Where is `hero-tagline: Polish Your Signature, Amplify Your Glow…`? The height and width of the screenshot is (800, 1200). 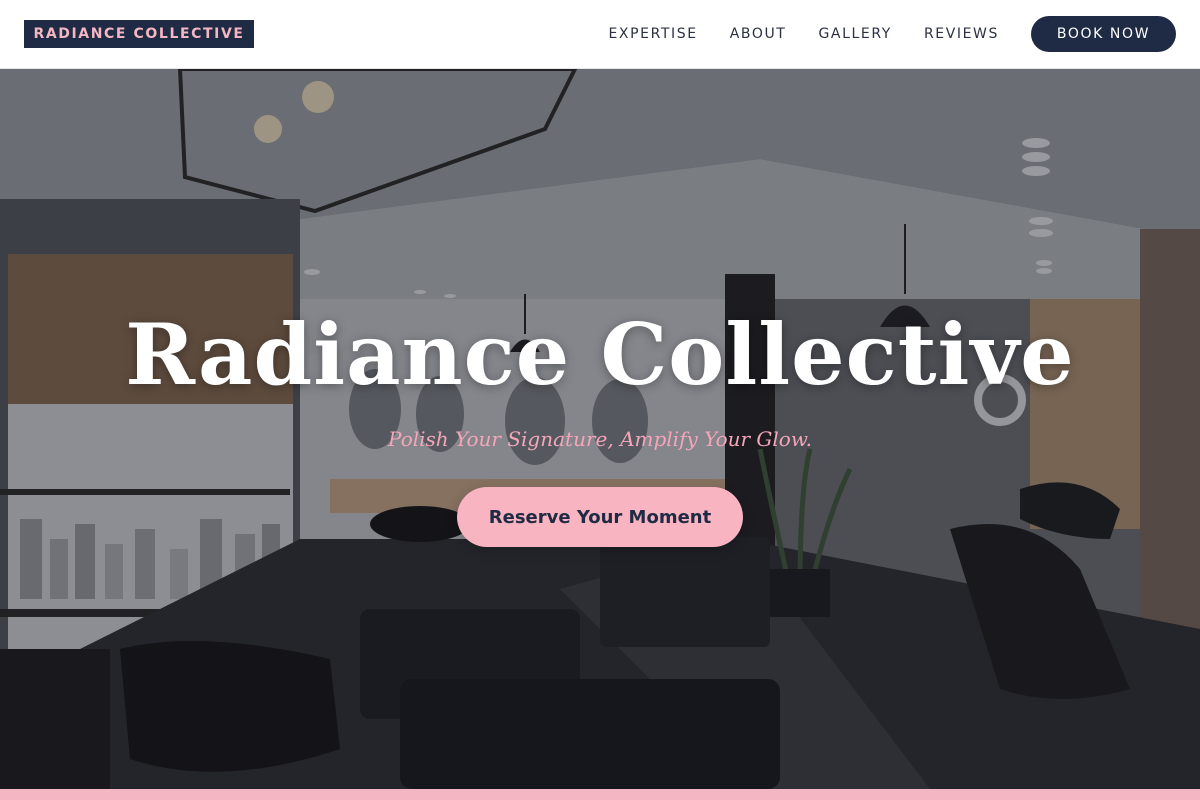 hero-tagline: Polish Your Signature, Amplify Your Glow… is located at coordinates (600, 439).